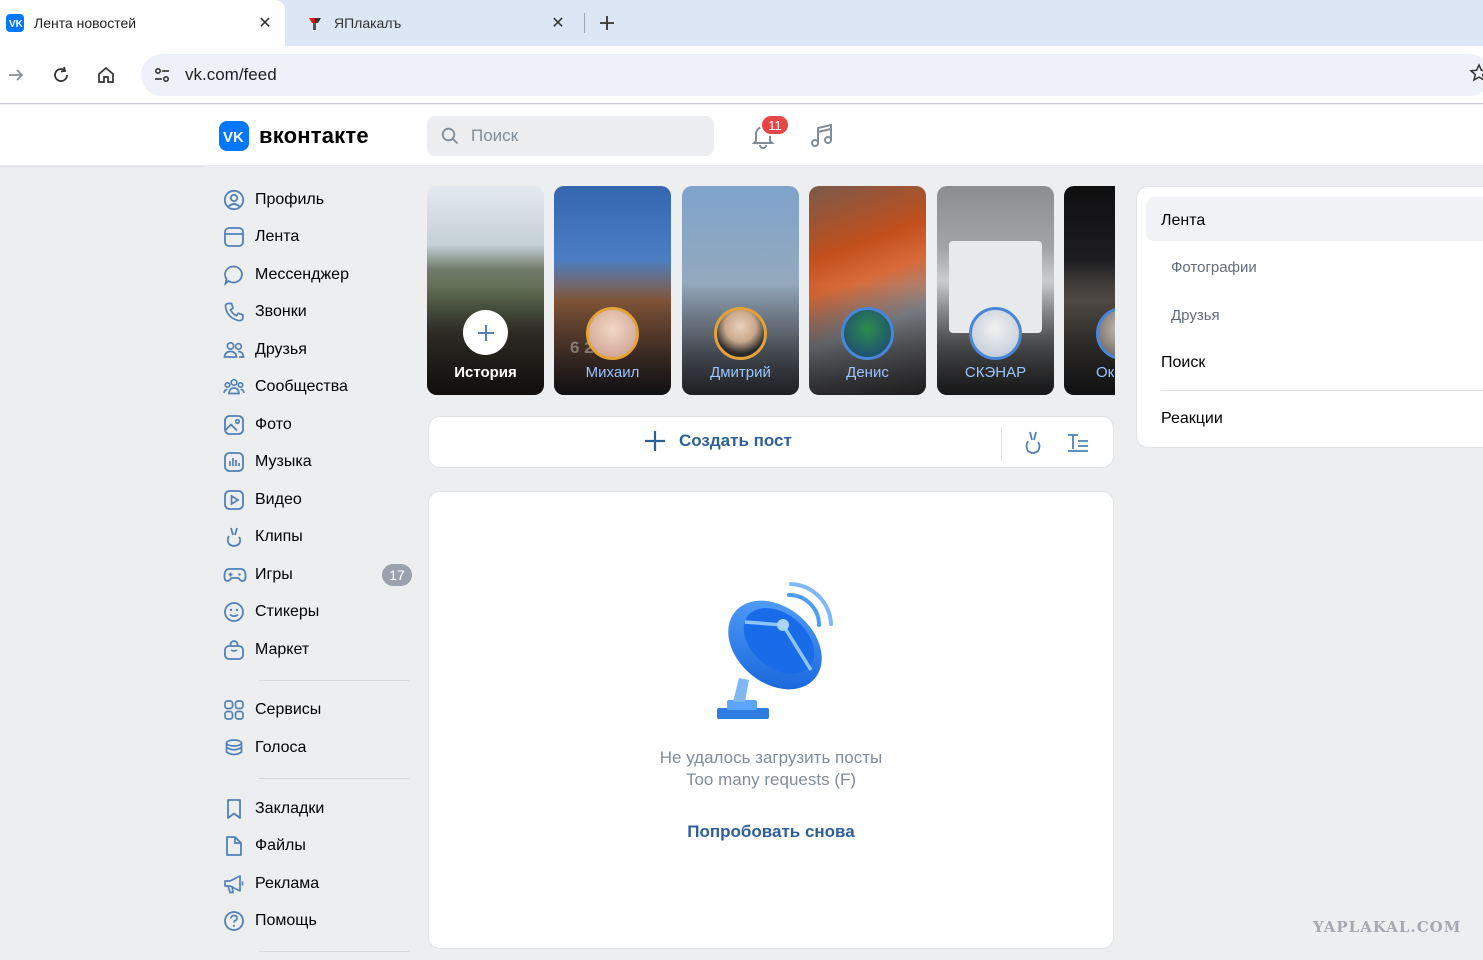 This screenshot has height=960, width=1483. What do you see at coordinates (1105, 372) in the screenshot?
I see `story-name: Ок` at bounding box center [1105, 372].